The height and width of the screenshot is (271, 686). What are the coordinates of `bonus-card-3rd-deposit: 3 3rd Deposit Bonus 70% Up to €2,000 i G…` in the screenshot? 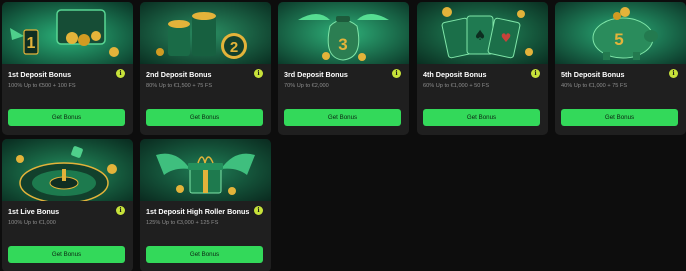 It's located at (343, 68).